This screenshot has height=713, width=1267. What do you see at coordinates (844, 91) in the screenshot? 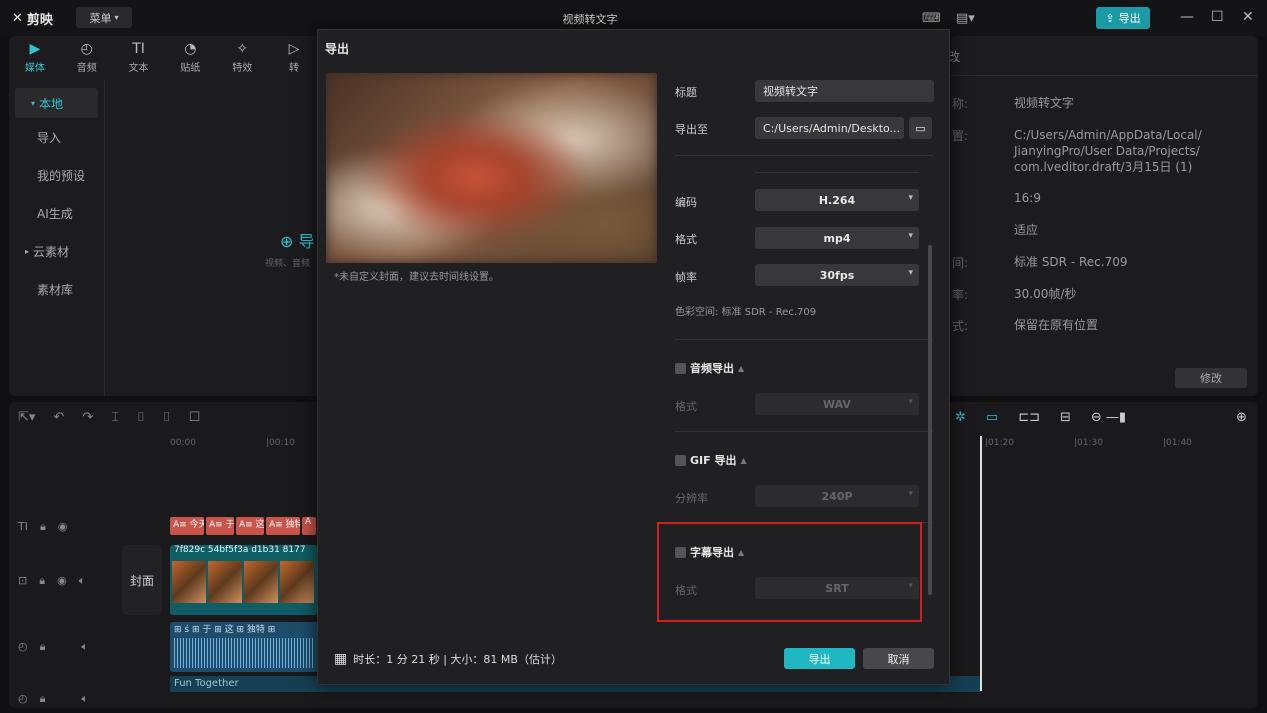
I see `title-input: 视频转文字` at bounding box center [844, 91].